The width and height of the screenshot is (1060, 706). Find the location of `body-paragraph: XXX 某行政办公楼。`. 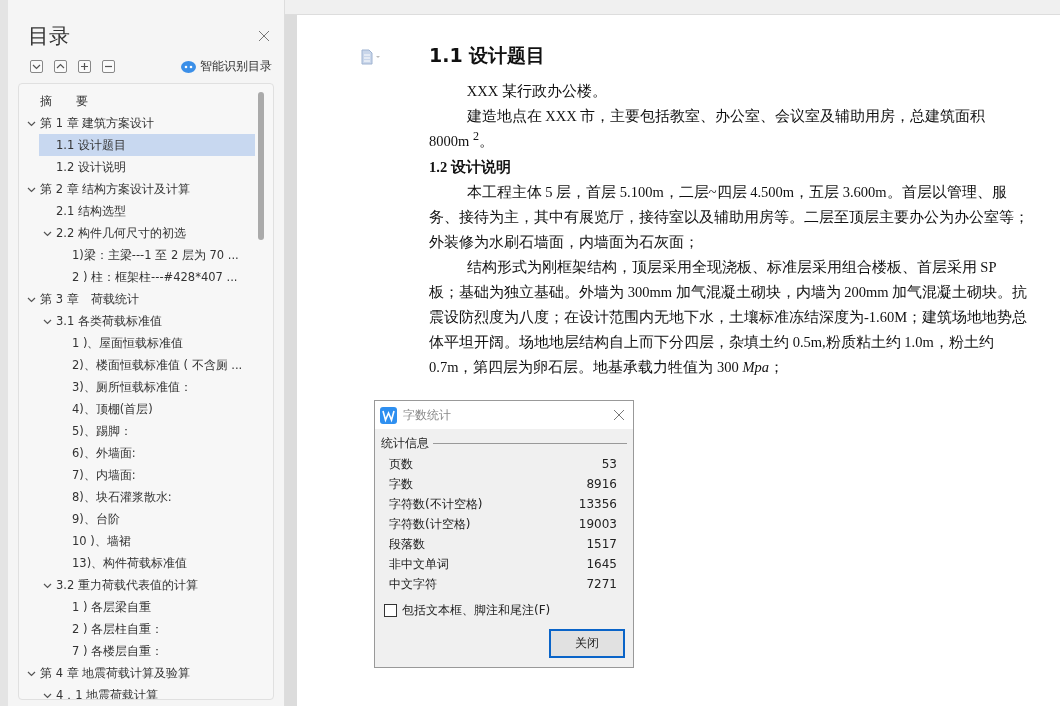

body-paragraph: XXX 某行政办公楼。 is located at coordinates (536, 91).